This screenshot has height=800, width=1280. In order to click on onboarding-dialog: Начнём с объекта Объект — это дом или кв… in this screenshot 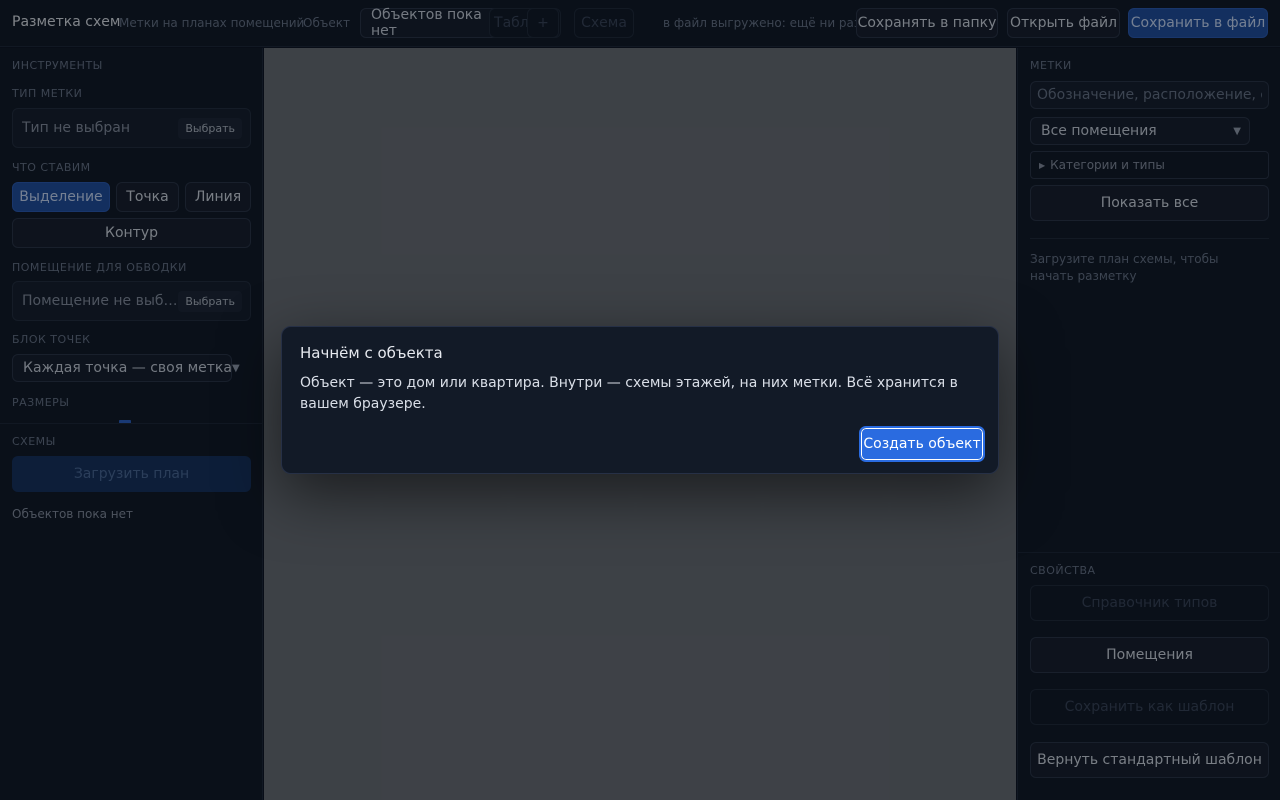, I will do `click(640, 400)`.